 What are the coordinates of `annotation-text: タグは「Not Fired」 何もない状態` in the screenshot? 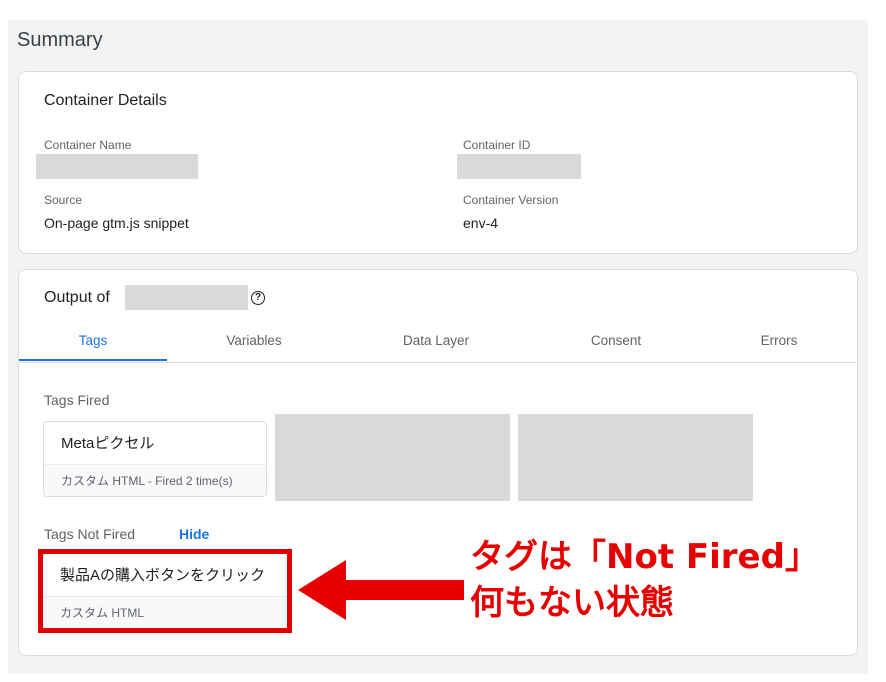 It's located at (644, 580).